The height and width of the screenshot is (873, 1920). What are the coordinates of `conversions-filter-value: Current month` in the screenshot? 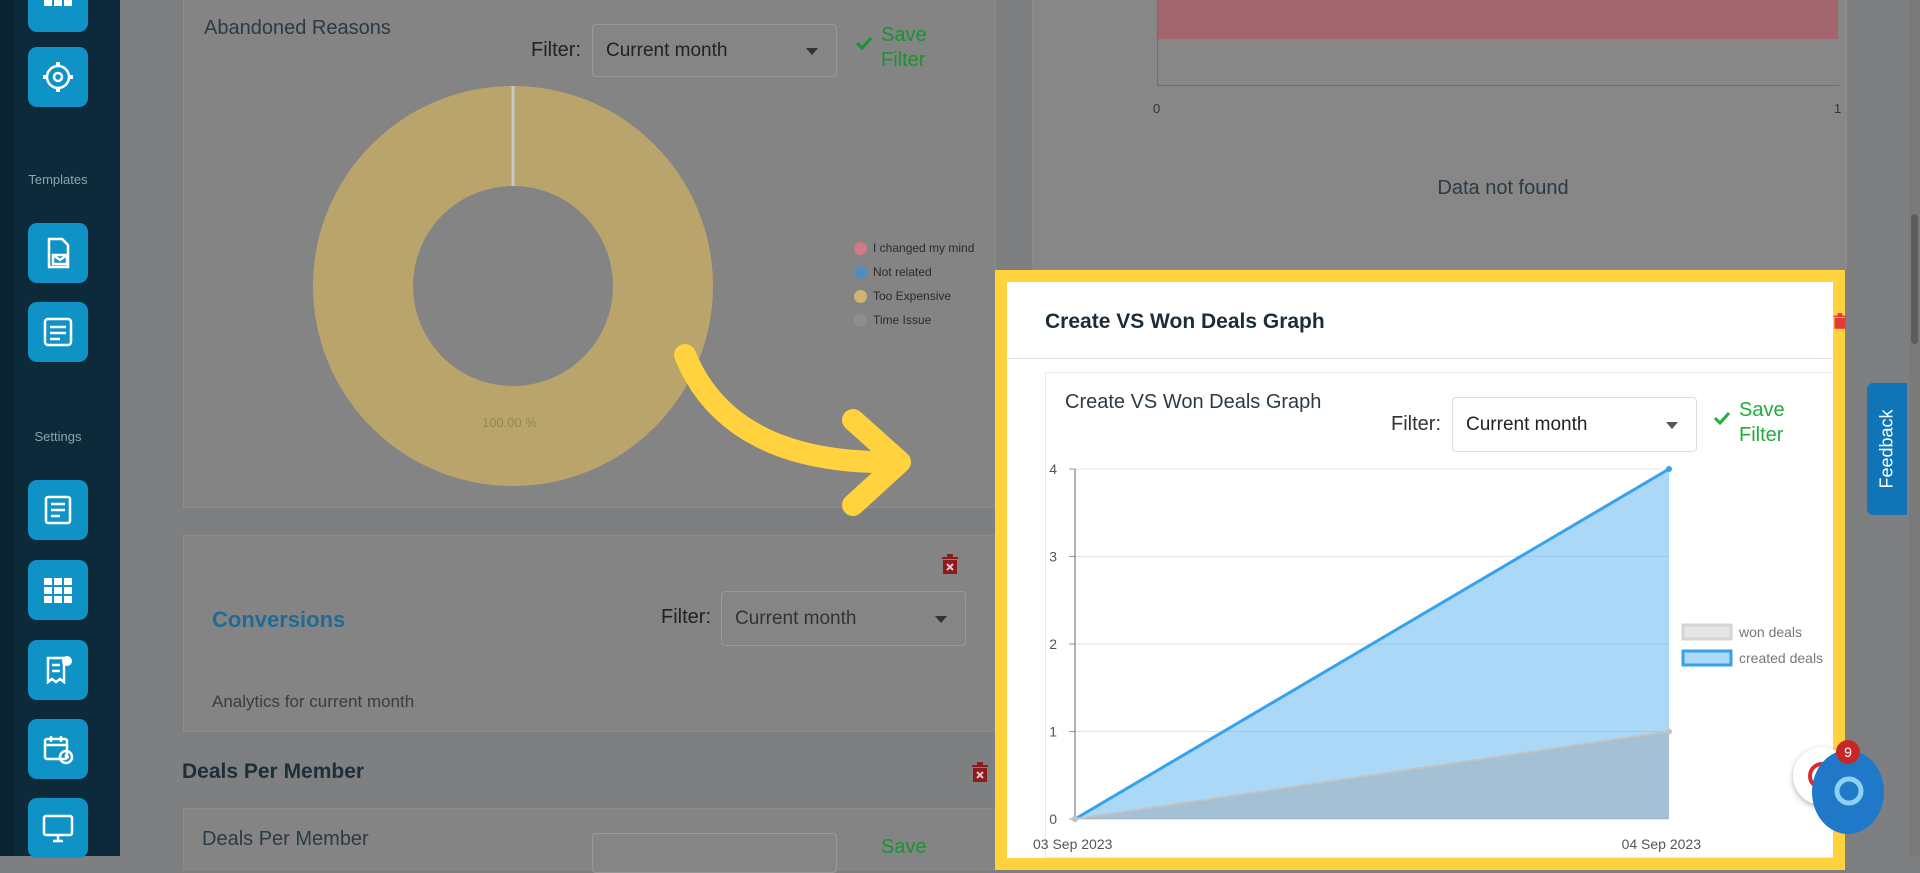 It's located at (796, 618).